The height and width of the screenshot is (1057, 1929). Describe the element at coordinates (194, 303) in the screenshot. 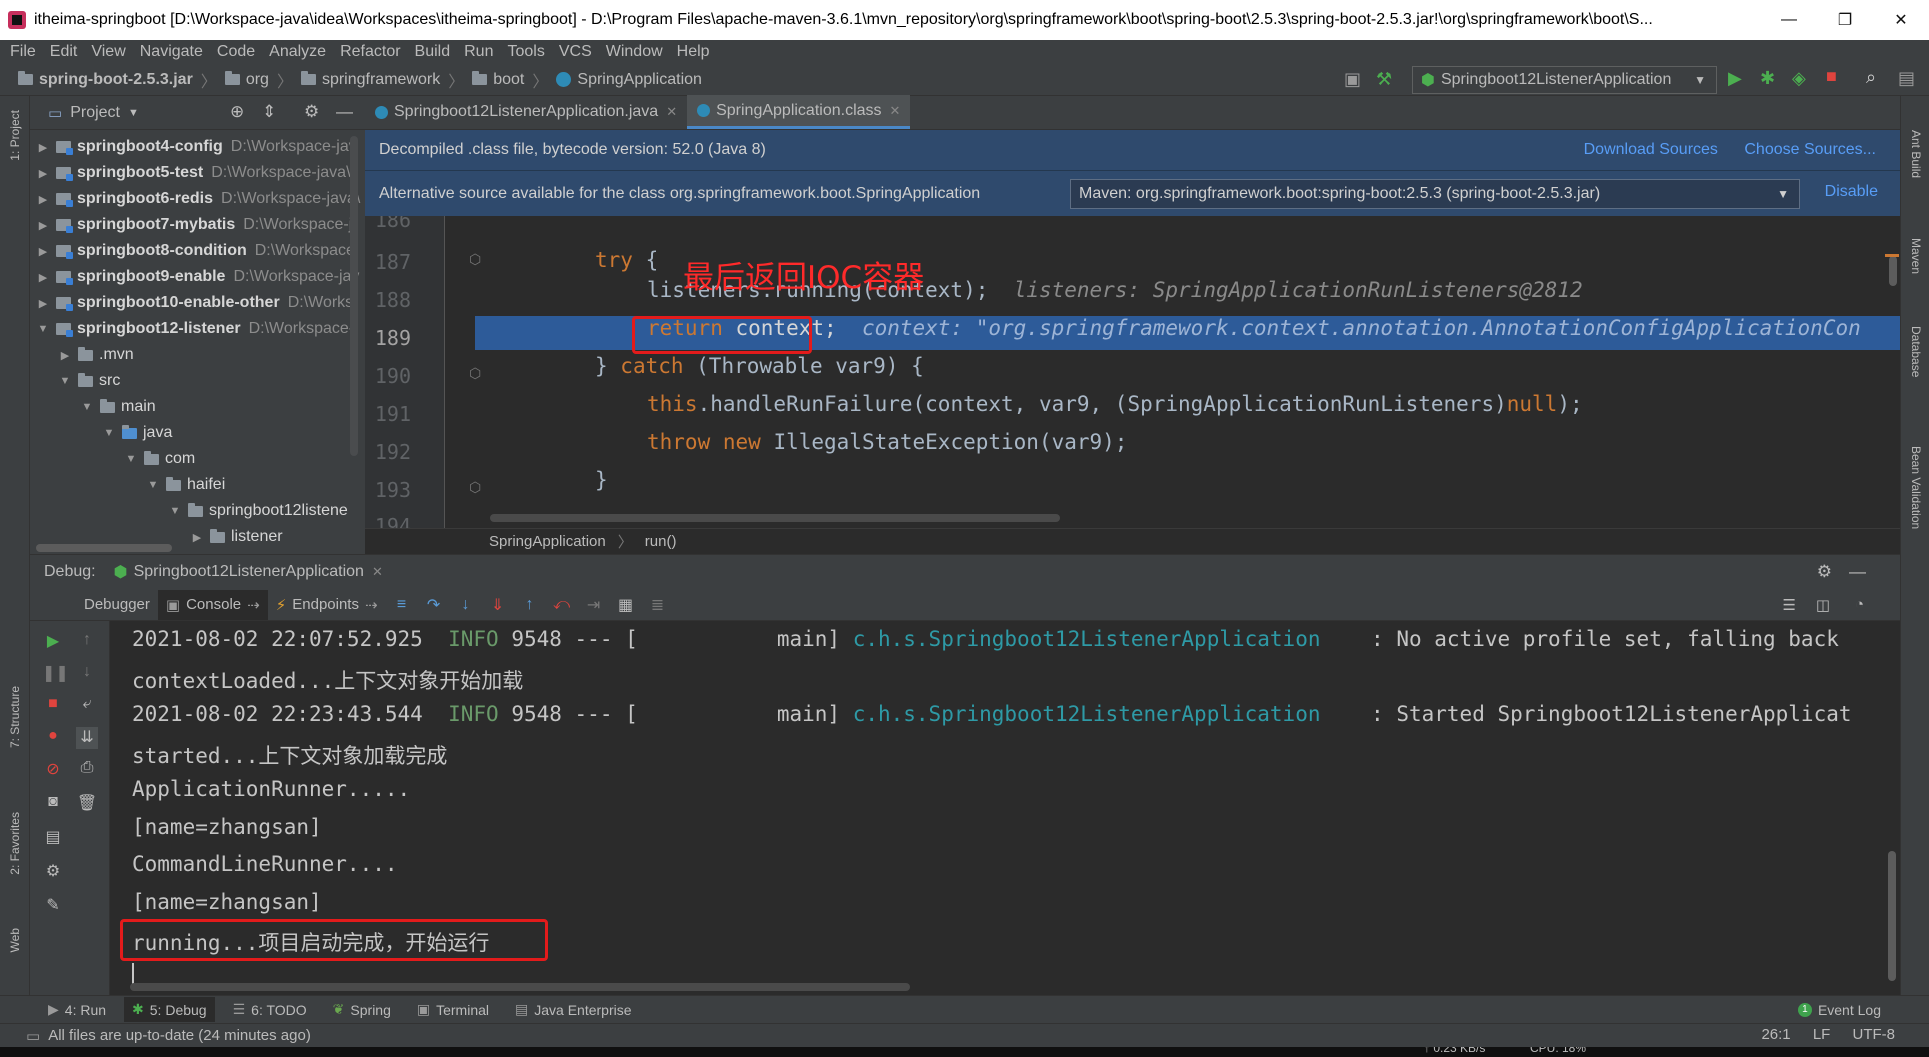

I see `tree-item-springboot10-enable-other: ▶ springboot10-enable-other D:\Works` at that location.